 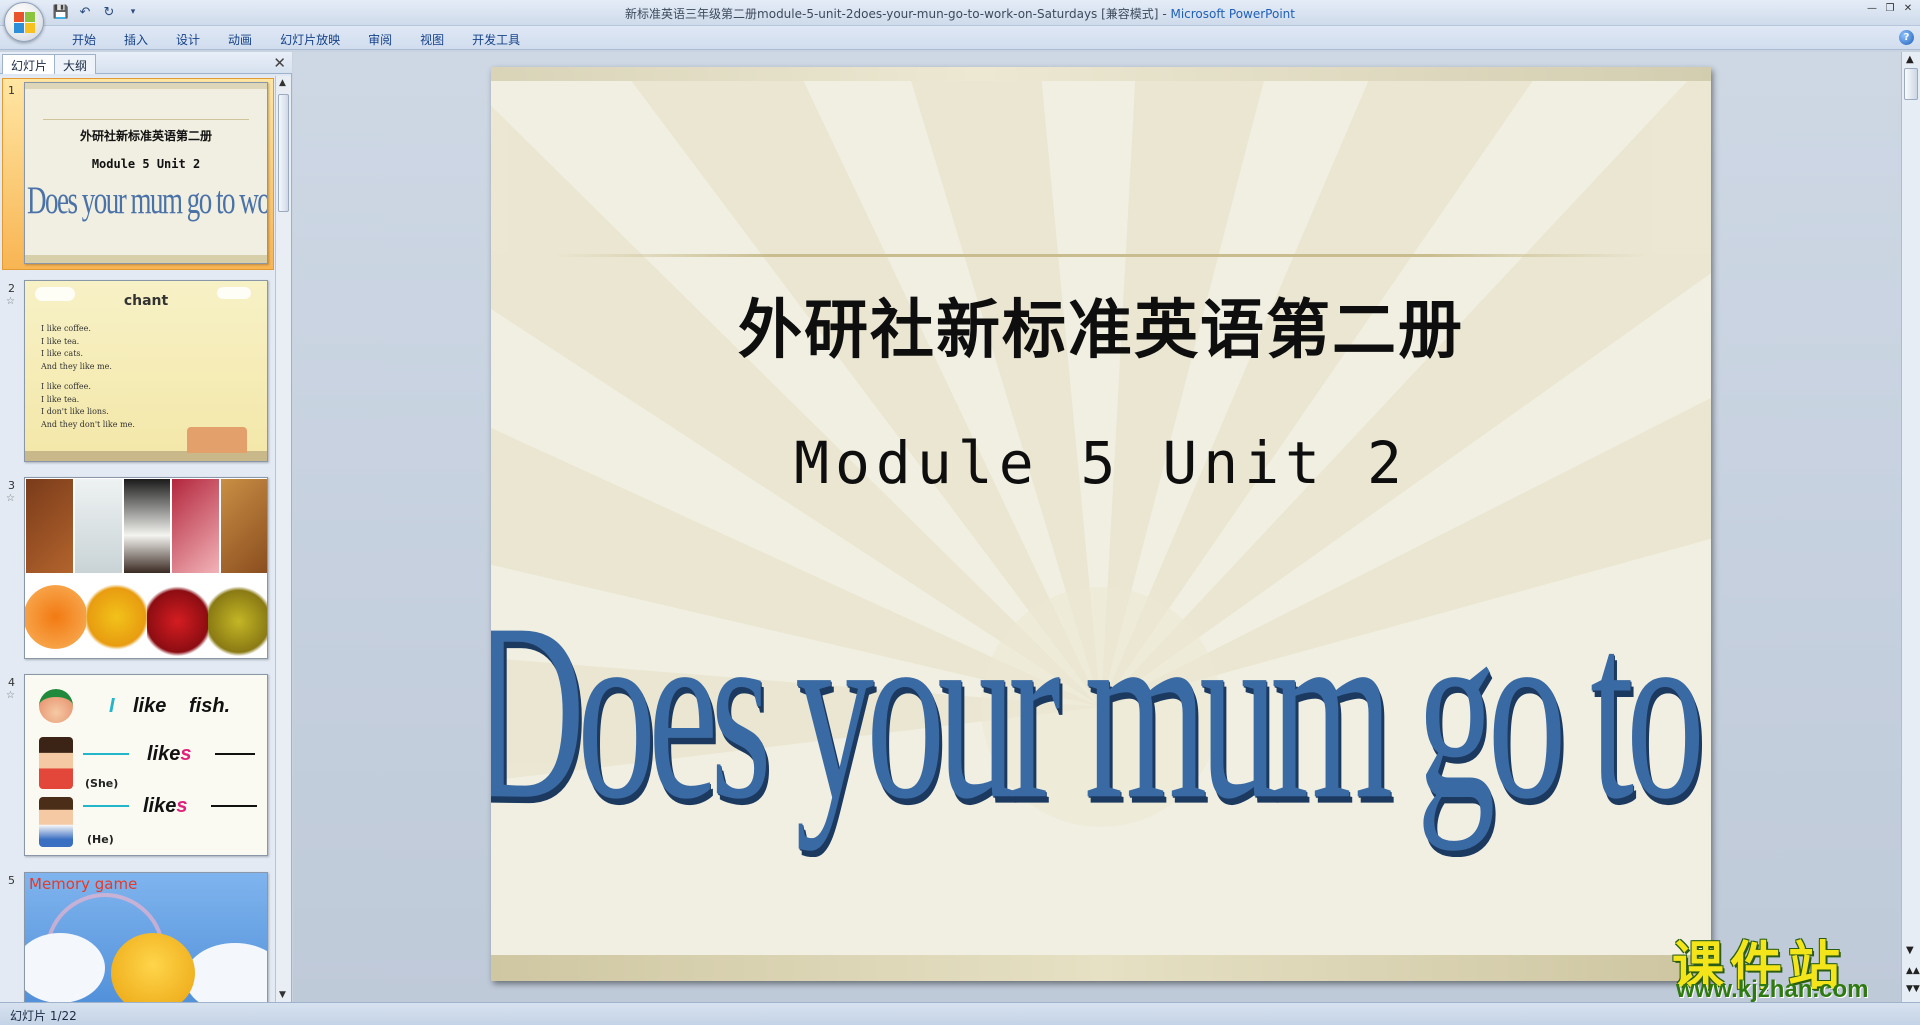 I want to click on slide-counter: 幻灯片 1/22, so click(x=43, y=1016).